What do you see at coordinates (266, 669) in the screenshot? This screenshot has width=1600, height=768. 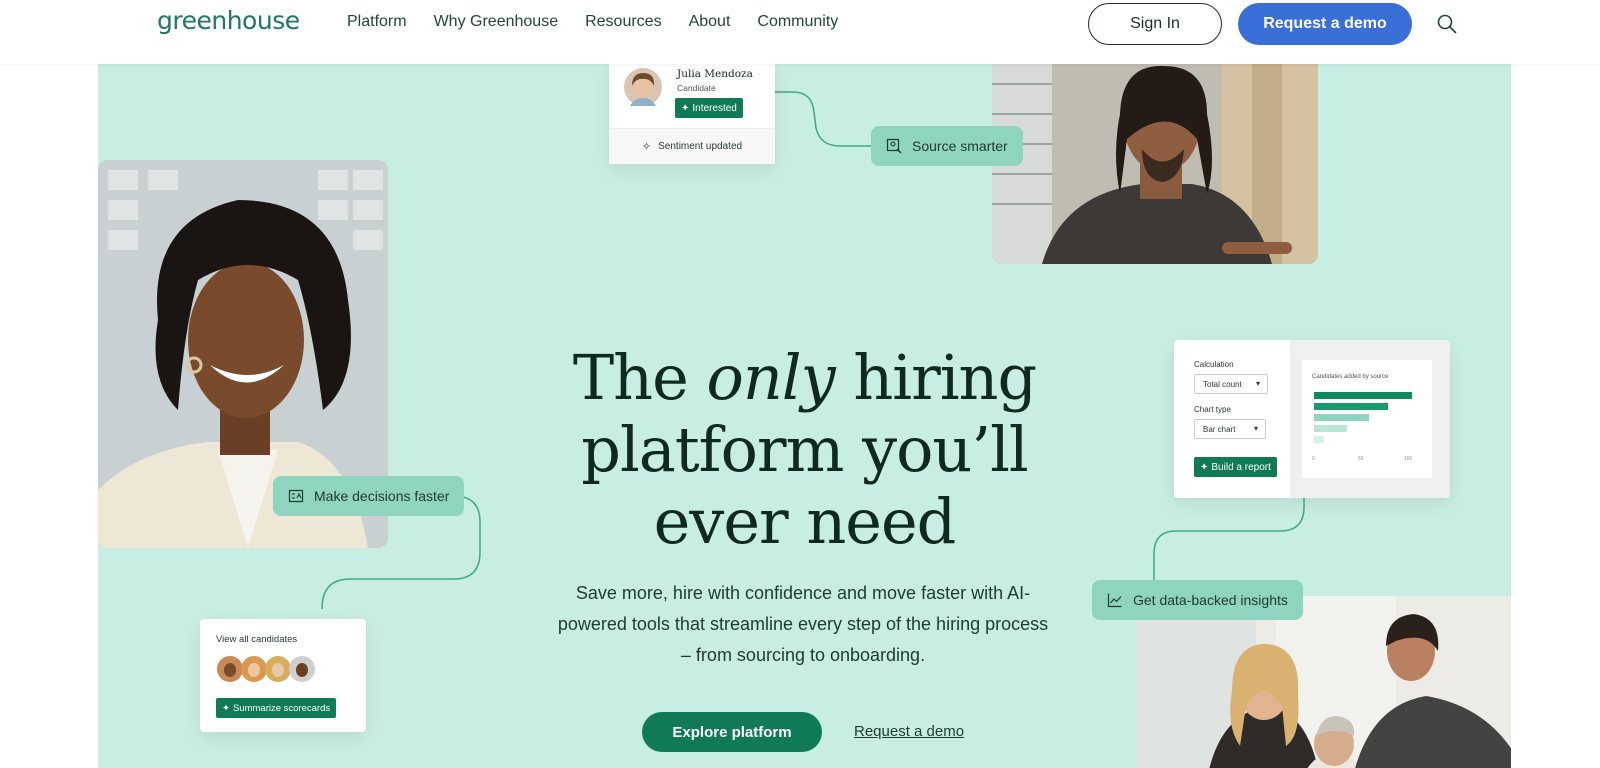 I see `candidate-avatars` at bounding box center [266, 669].